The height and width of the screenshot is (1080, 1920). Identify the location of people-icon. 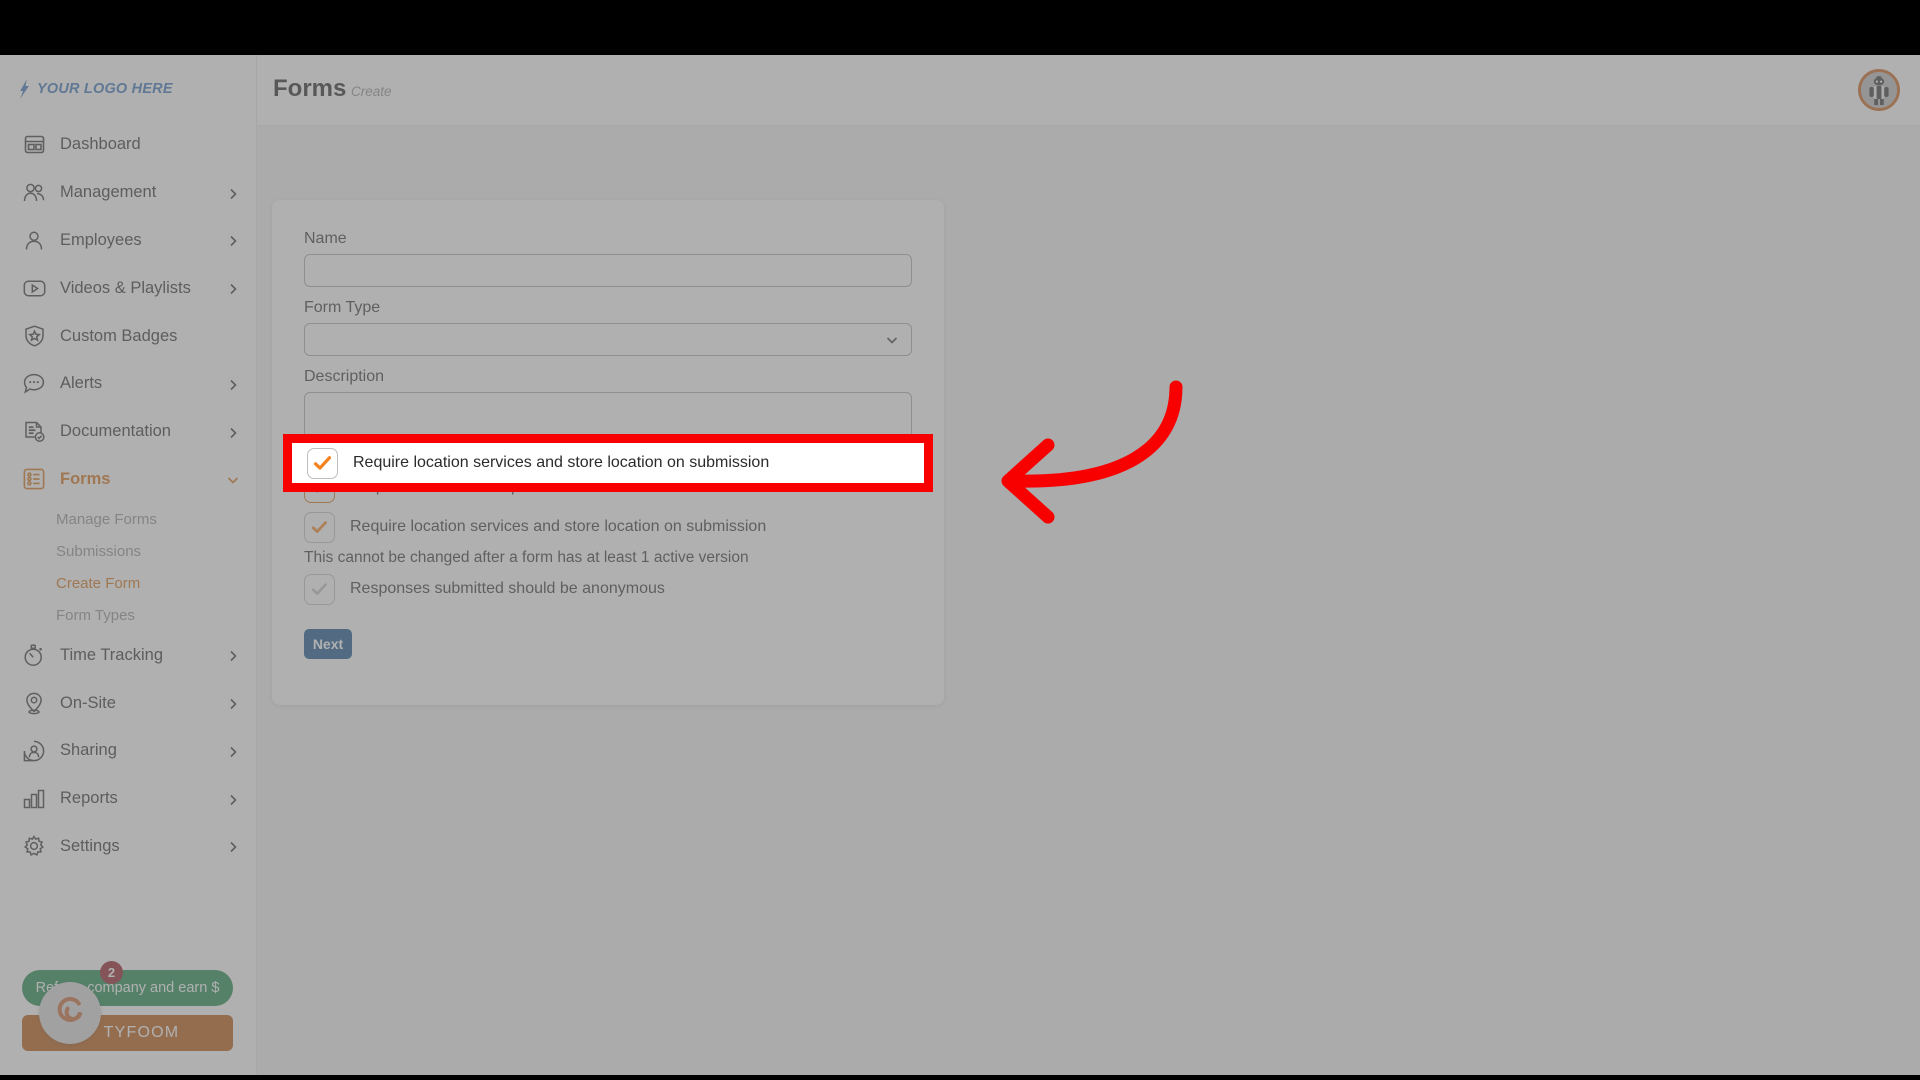
(34, 193).